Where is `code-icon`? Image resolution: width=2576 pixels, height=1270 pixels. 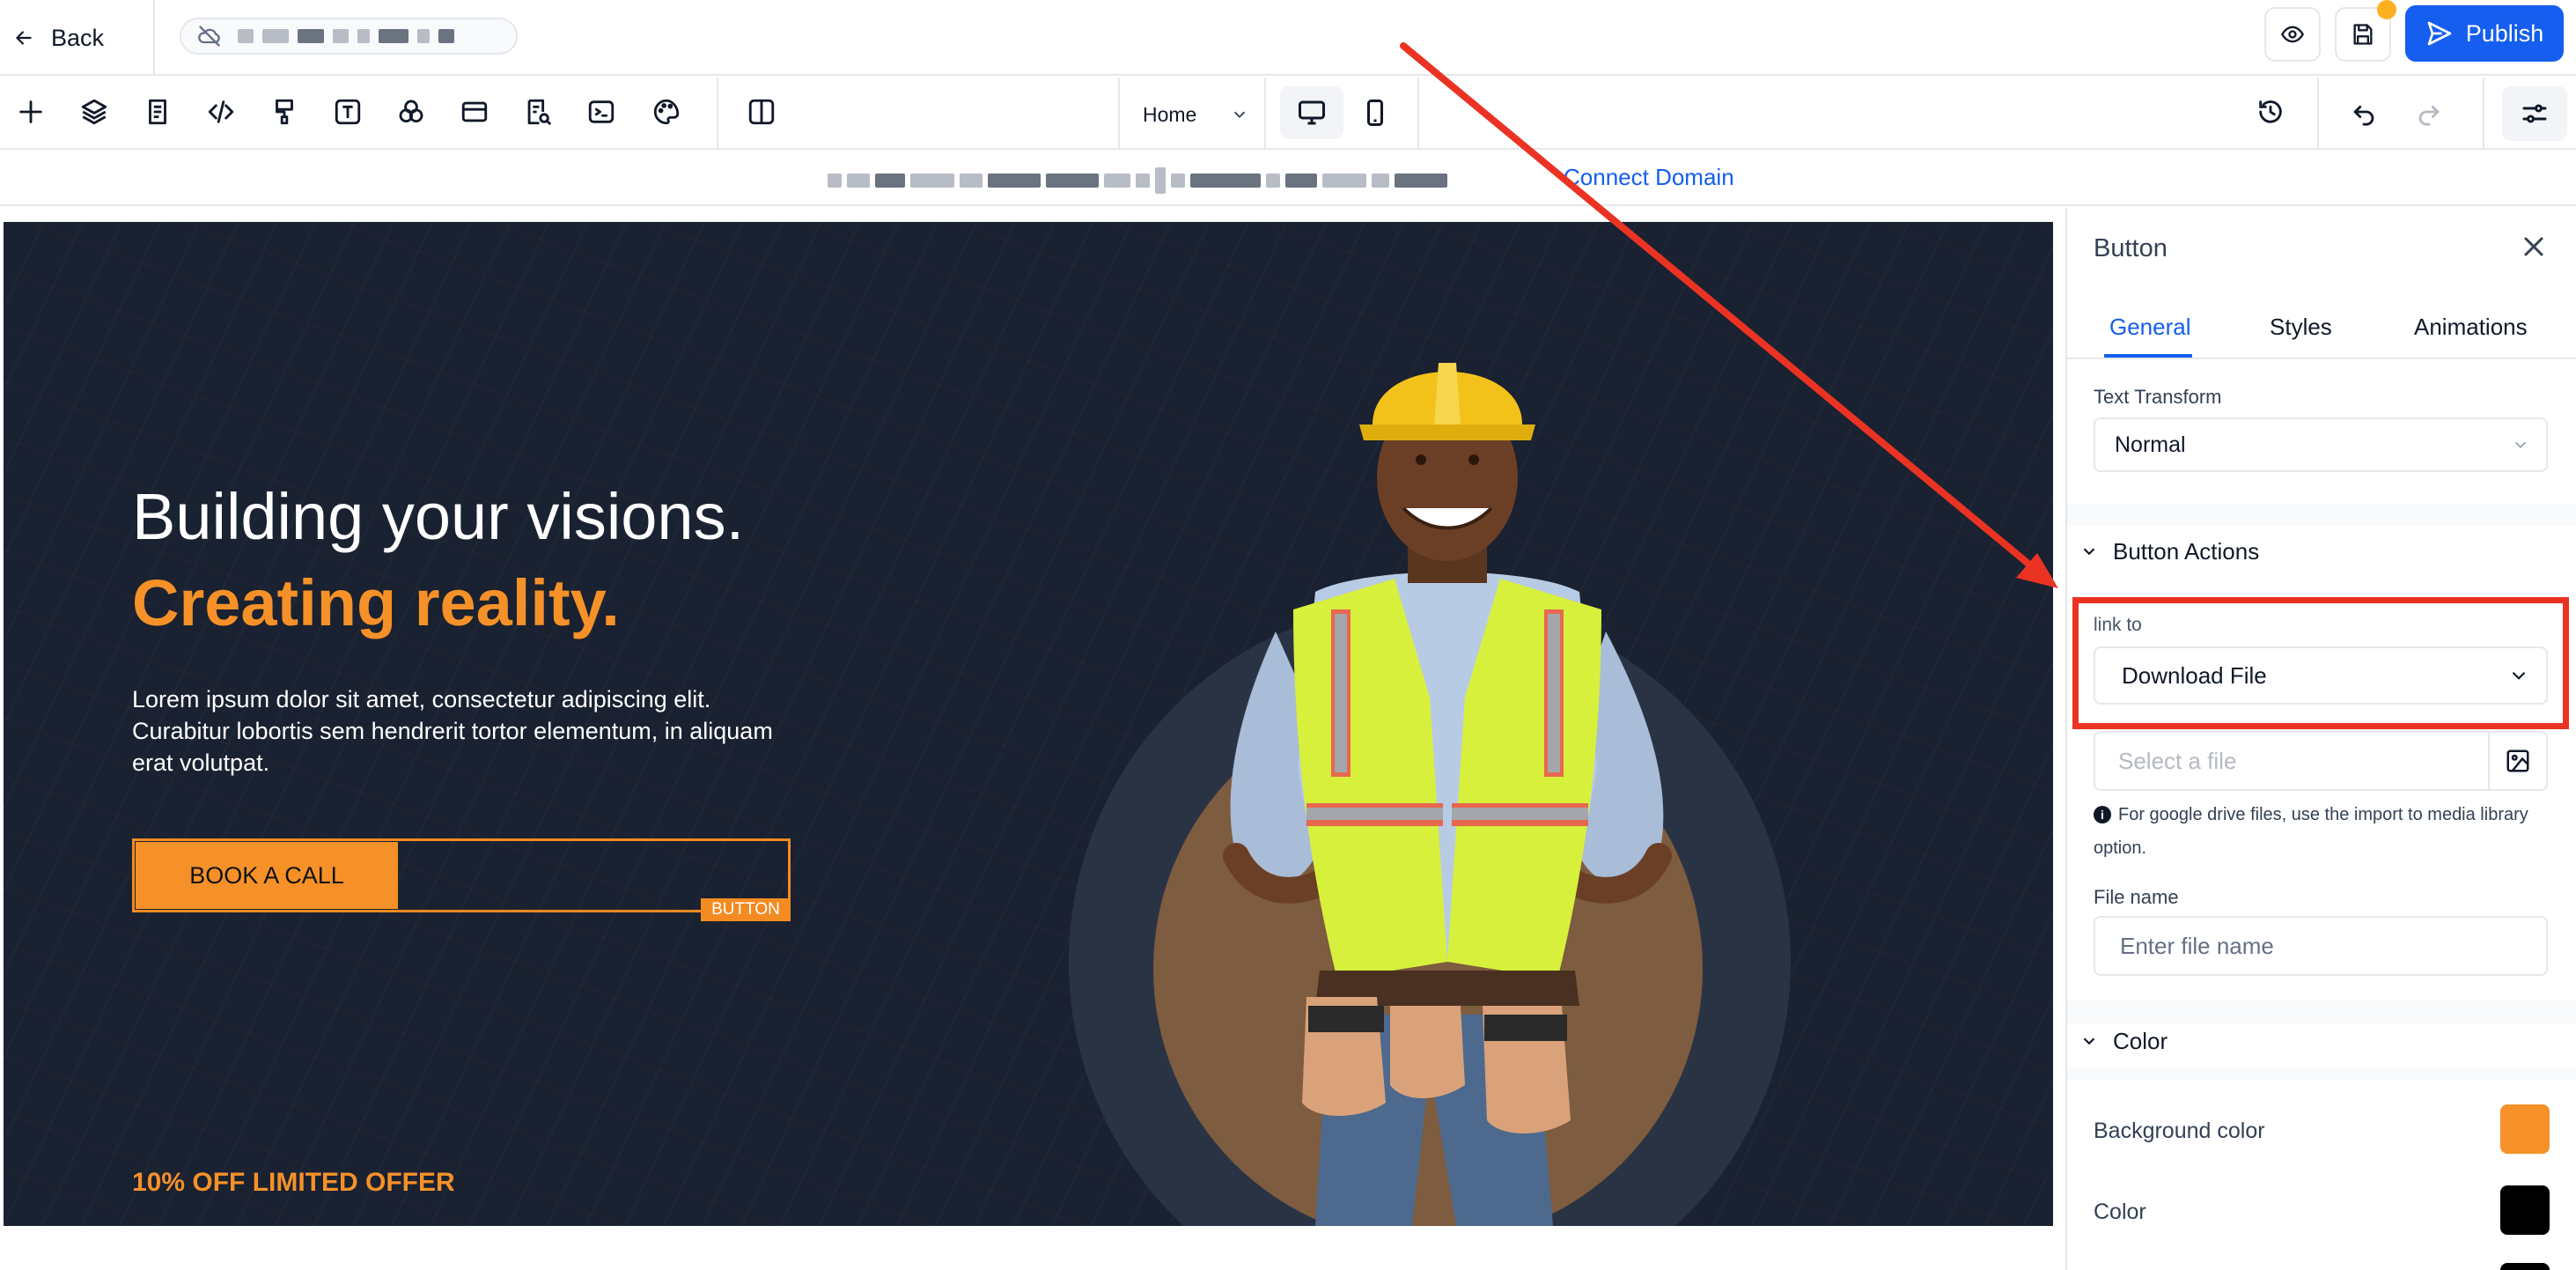
code-icon is located at coordinates (221, 112).